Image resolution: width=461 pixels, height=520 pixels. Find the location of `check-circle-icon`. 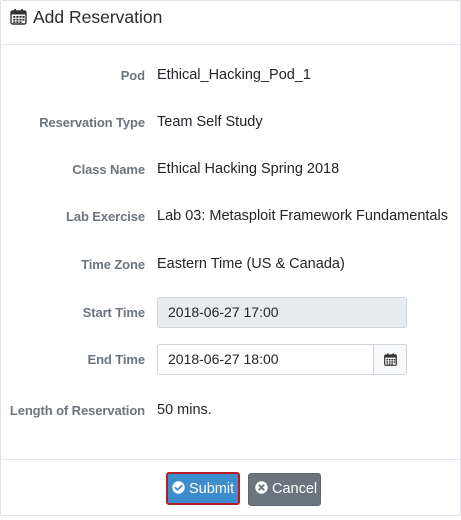

check-circle-icon is located at coordinates (178, 487).